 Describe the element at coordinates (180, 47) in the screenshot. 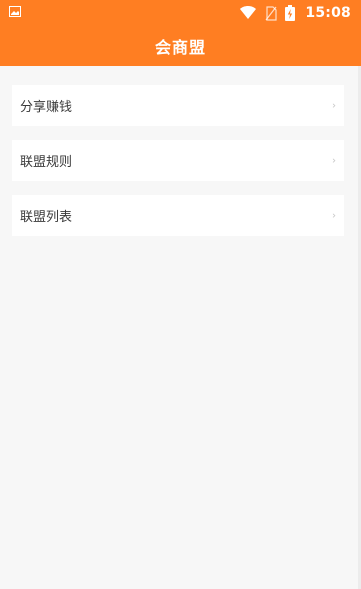

I see `page-title: 会商盟` at that location.